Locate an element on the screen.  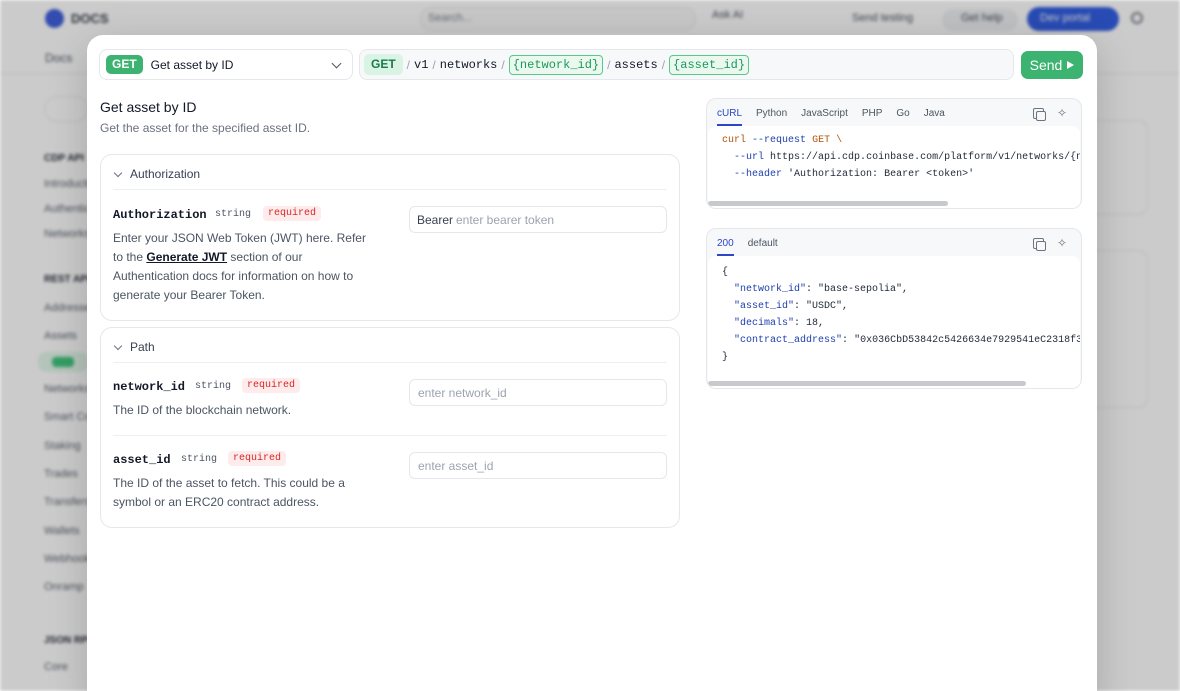
url-method-badge: GET is located at coordinates (383, 64).